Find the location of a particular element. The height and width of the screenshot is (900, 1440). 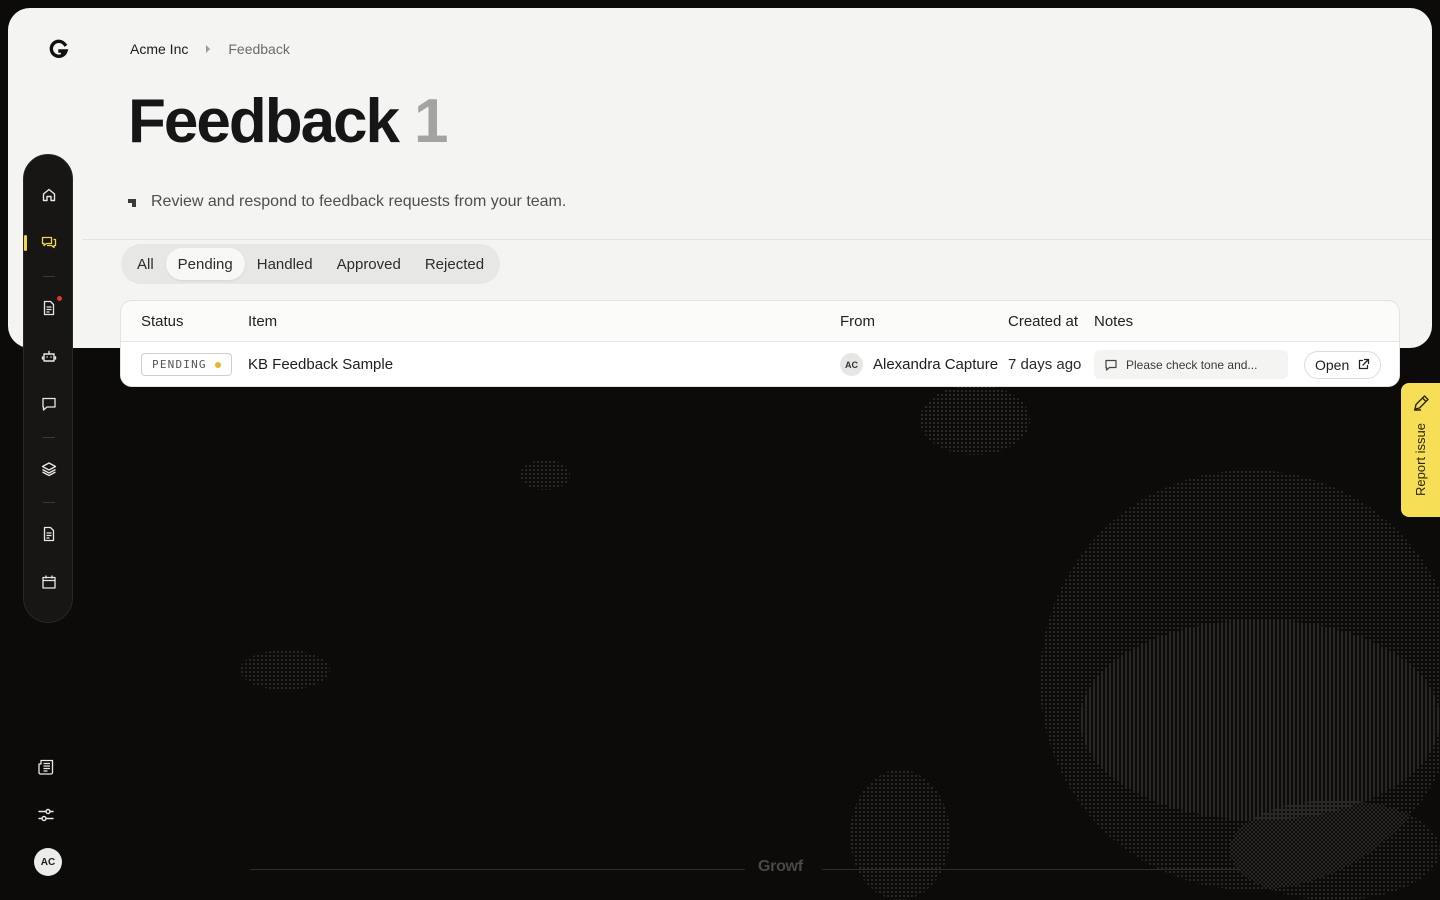

sidebar-item-messages is located at coordinates (49, 404).